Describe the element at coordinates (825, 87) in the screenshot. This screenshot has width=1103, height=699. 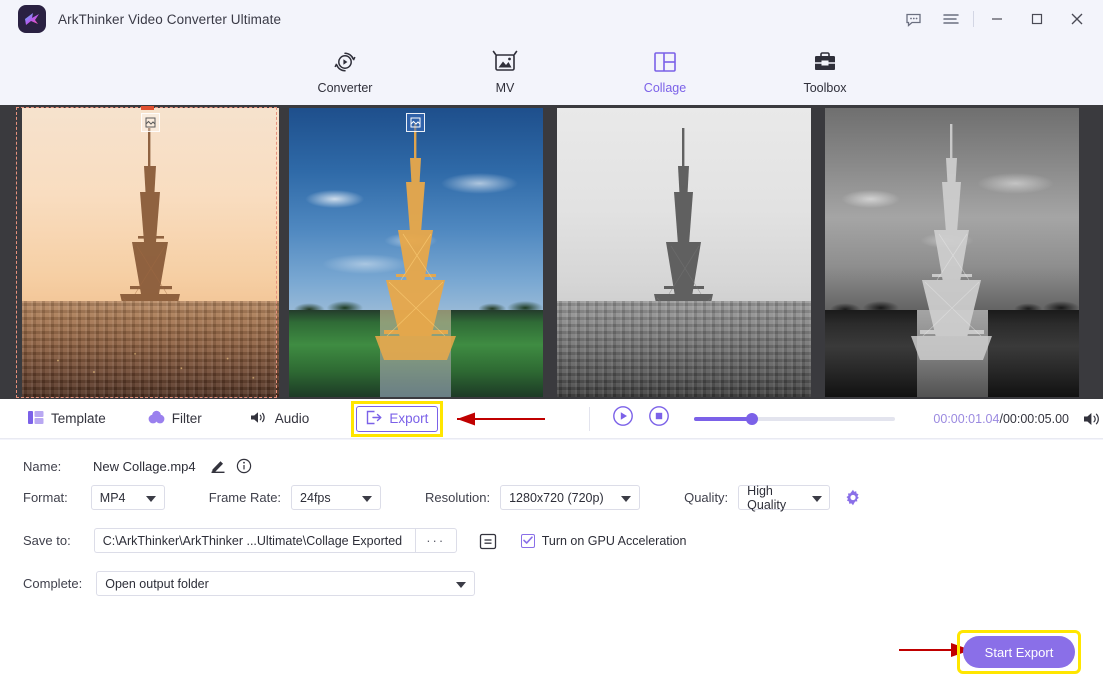
I see `tab-toolbox-label: Toolbox` at that location.